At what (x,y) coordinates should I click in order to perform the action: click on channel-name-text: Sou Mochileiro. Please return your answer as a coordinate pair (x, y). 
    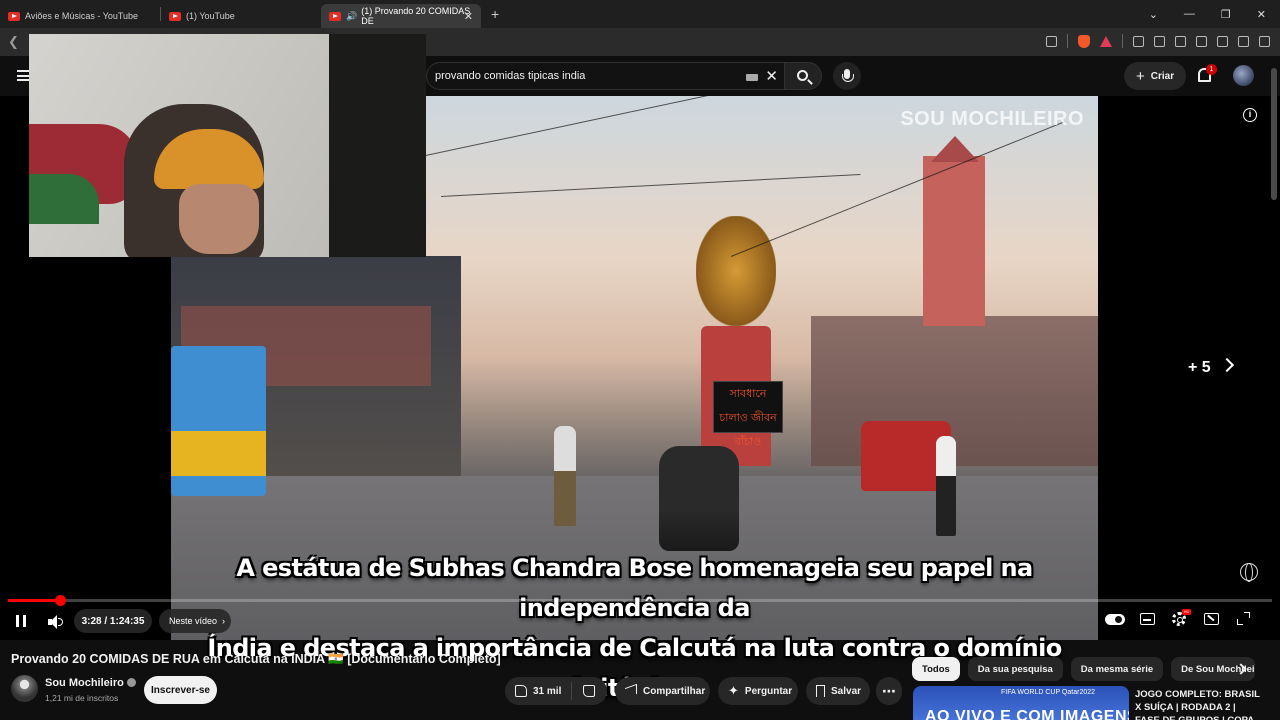
    Looking at the image, I should click on (84, 683).